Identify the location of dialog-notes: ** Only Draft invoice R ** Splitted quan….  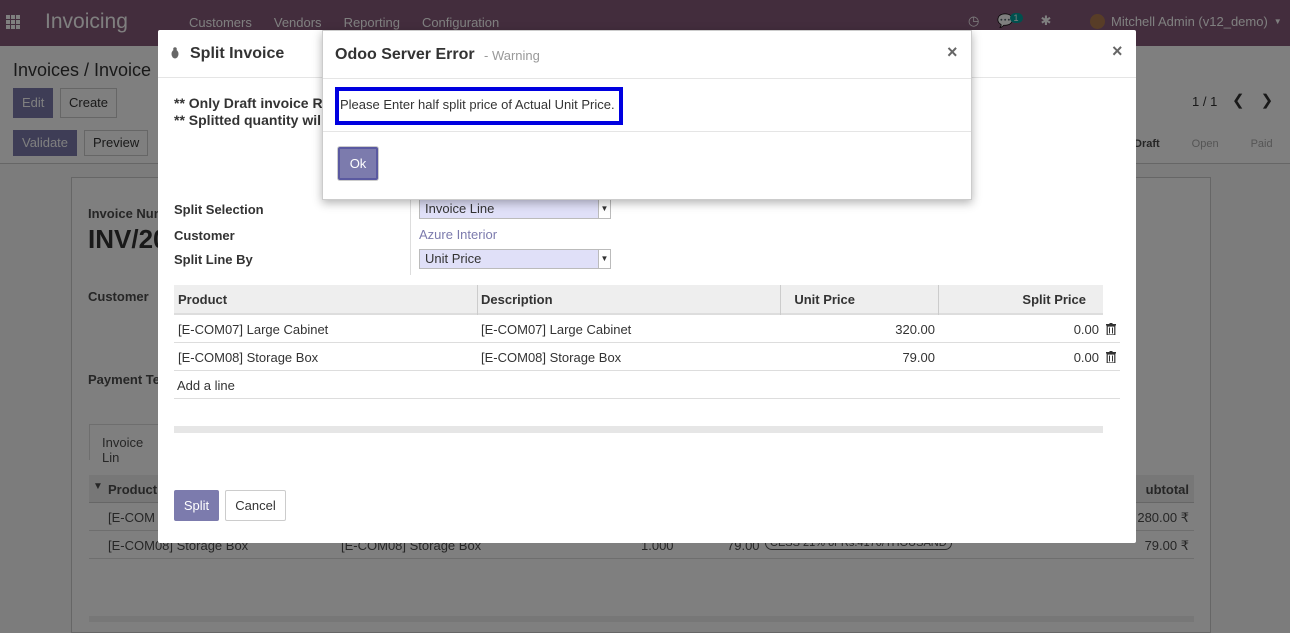
(248, 112).